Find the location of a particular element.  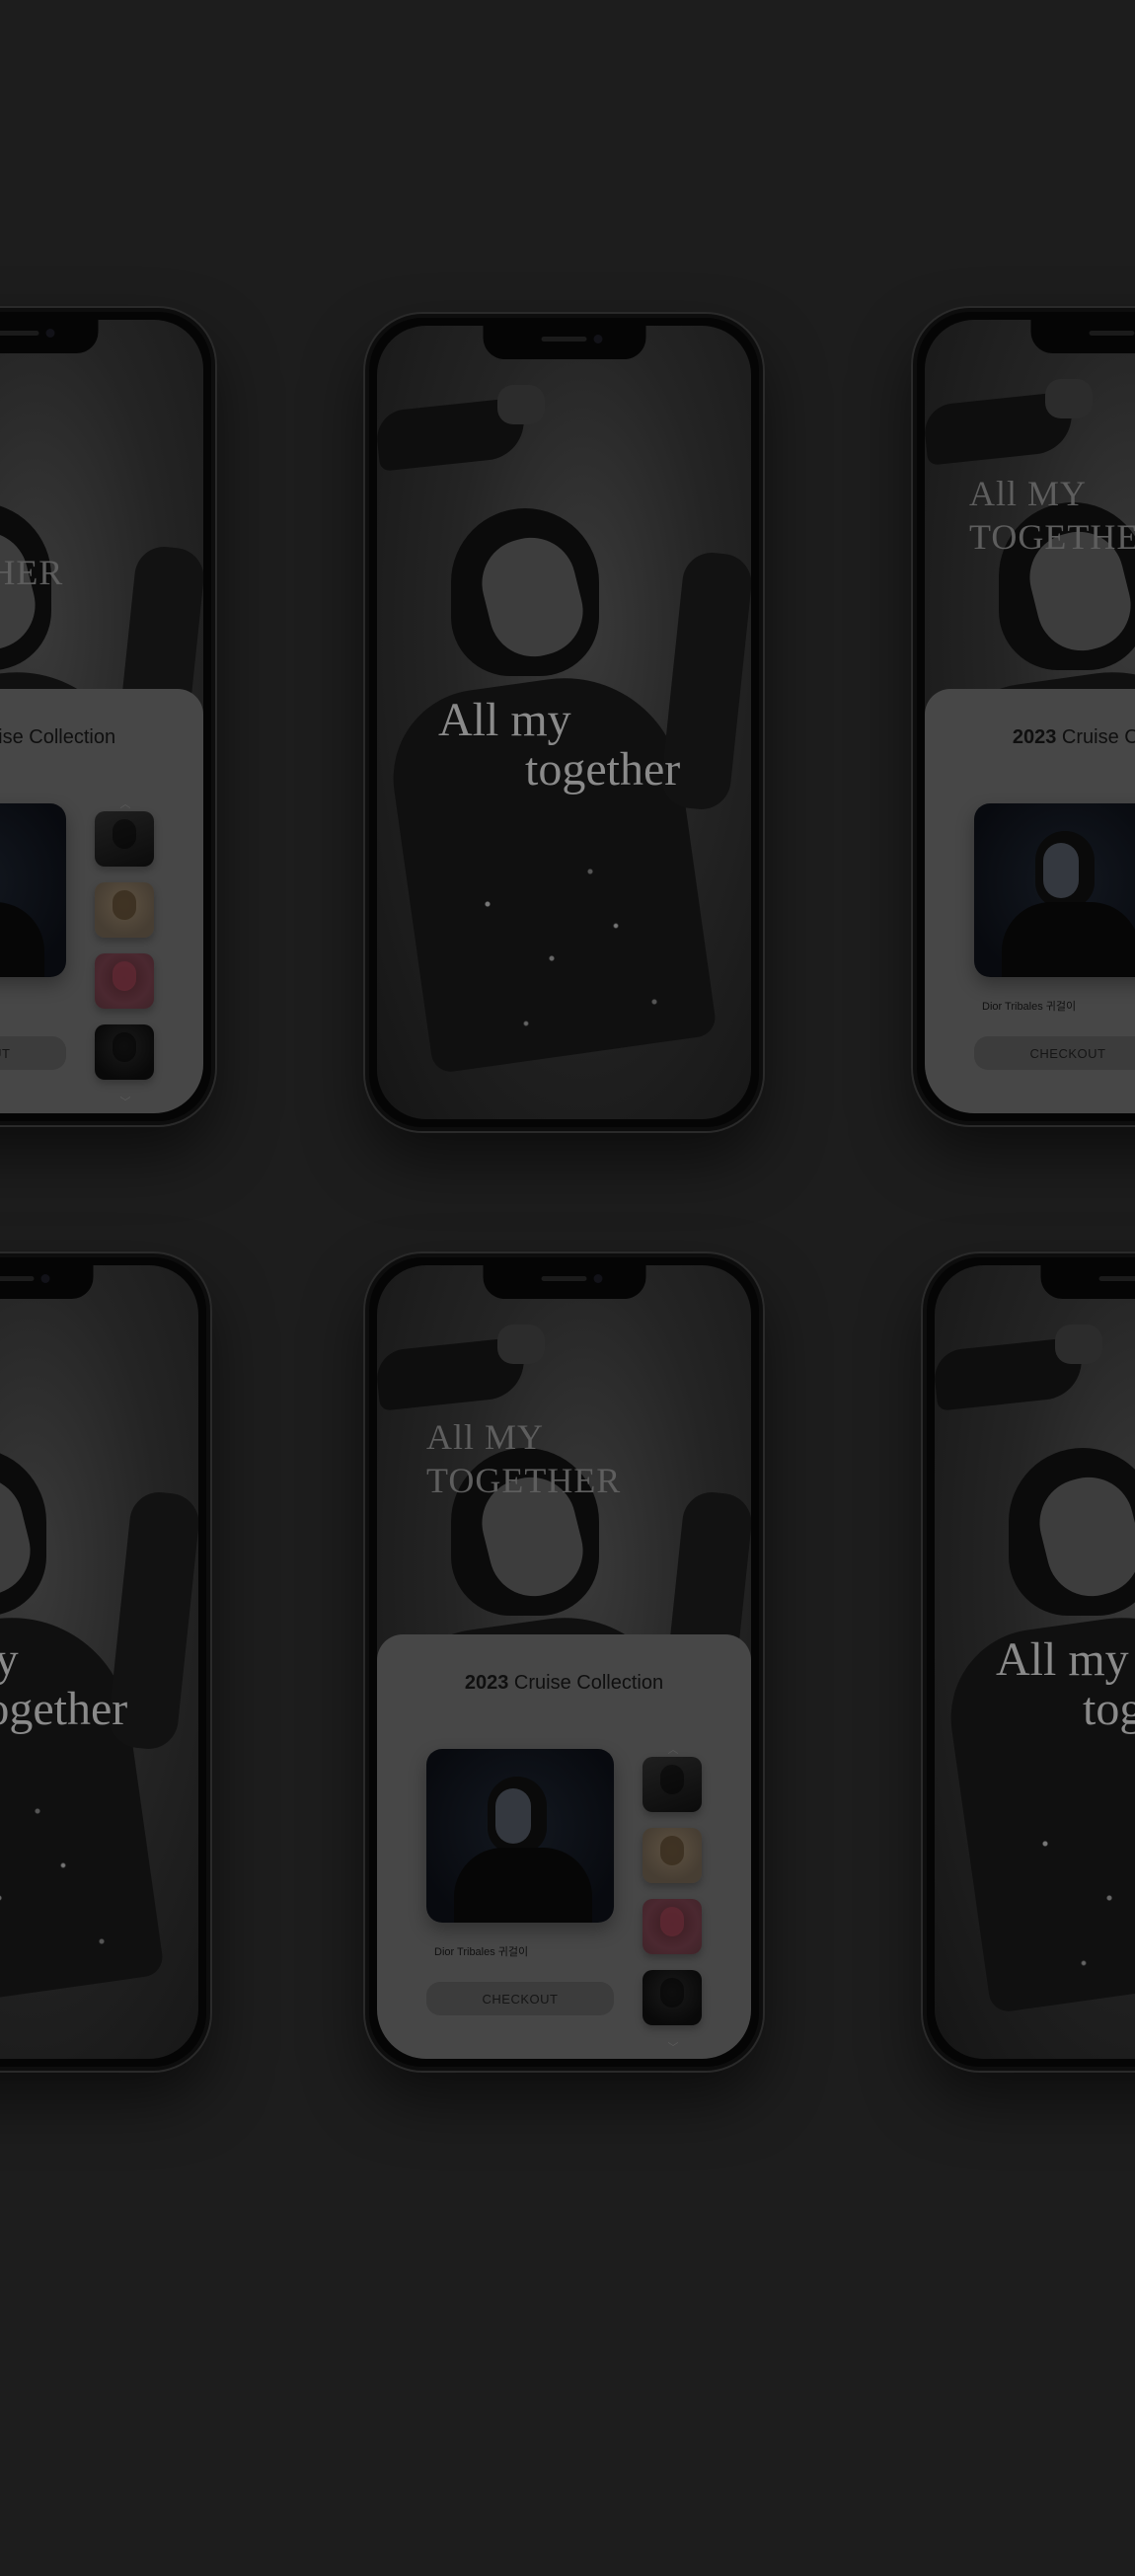

hero-photo is located at coordinates (99, 1662).